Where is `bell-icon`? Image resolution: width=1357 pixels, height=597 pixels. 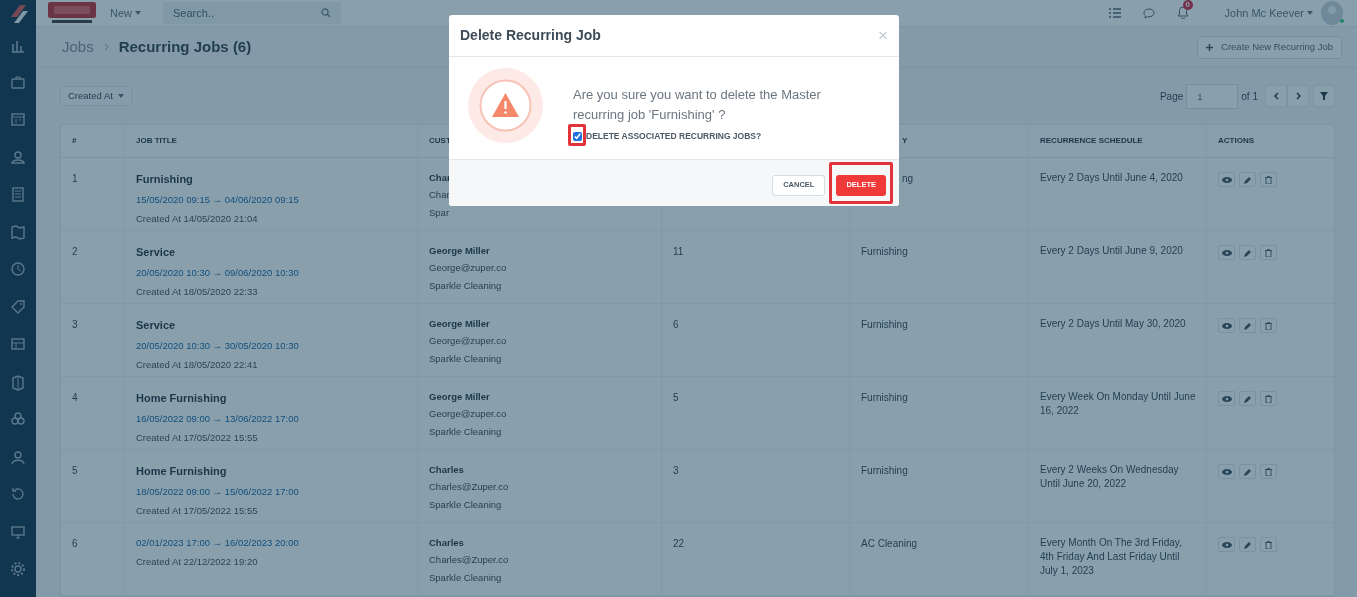 bell-icon is located at coordinates (1182, 12).